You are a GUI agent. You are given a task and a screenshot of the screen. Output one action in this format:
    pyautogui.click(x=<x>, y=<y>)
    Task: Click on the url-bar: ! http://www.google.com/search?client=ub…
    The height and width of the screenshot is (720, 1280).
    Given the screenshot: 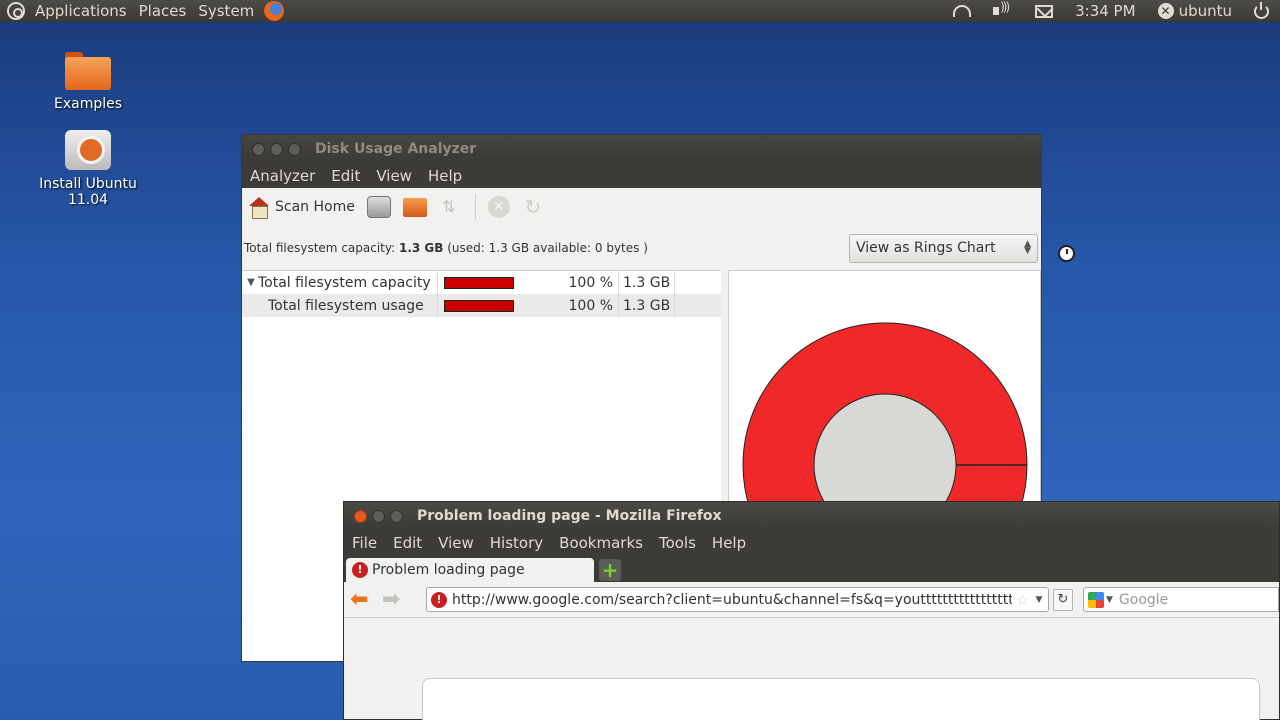 What is the action you would take?
    pyautogui.click(x=737, y=599)
    